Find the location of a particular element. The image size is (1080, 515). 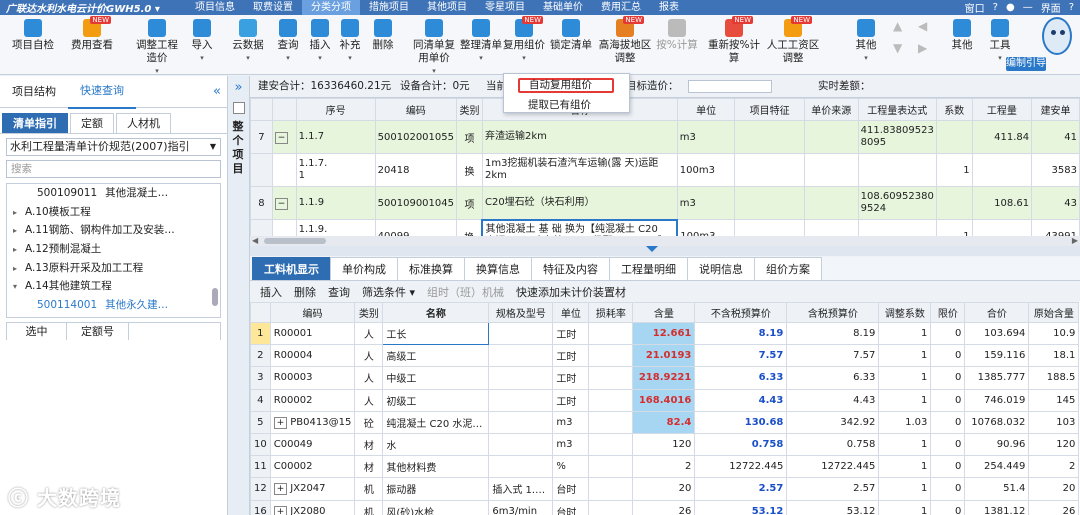

tree-node: ▸ A.12预制混凝土 is located at coordinates (113, 249).